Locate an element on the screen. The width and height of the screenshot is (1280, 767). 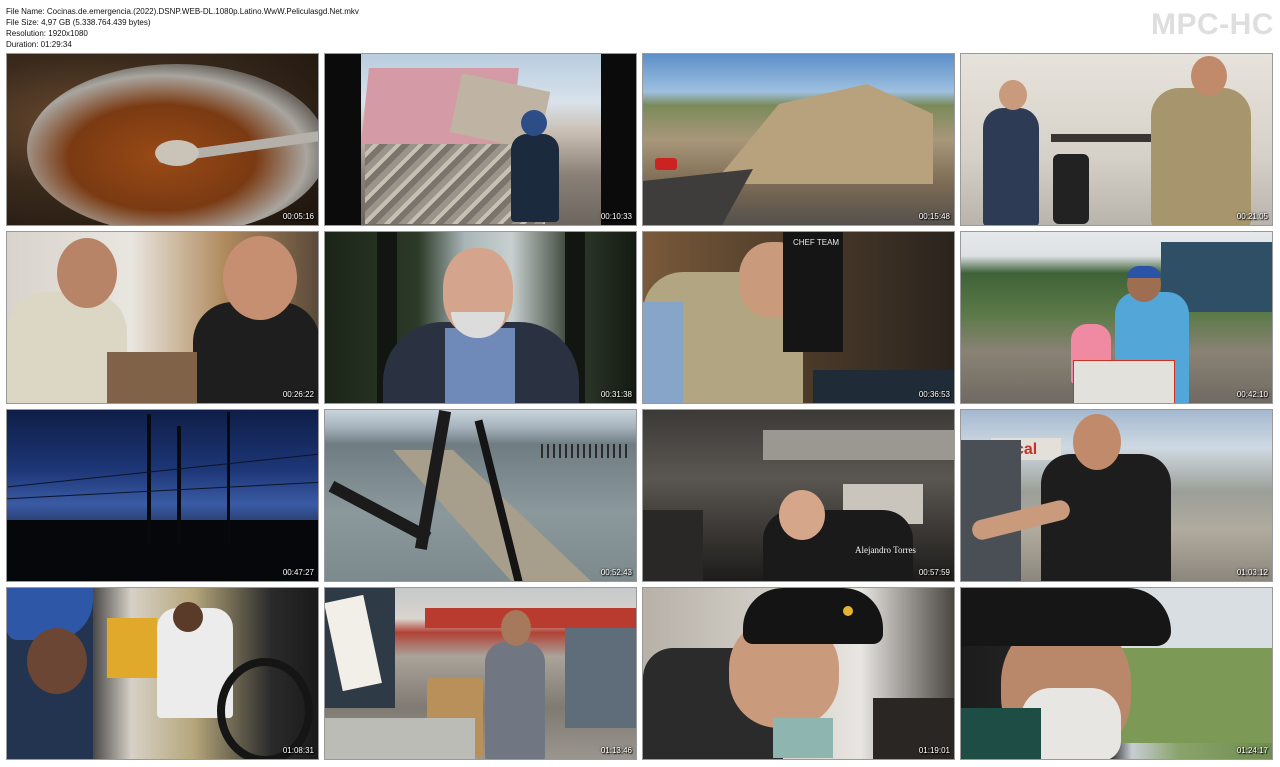
video-thumbnail: Alejandro Torres 00:57:59 is located at coordinates (798, 495).